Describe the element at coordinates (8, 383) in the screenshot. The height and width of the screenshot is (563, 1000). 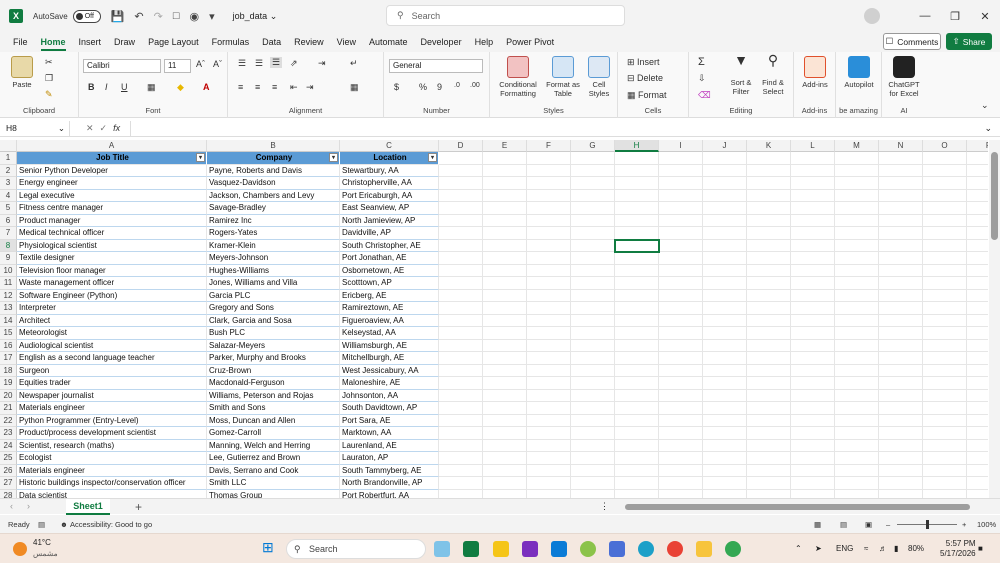
I see `row-header: 19` at that location.